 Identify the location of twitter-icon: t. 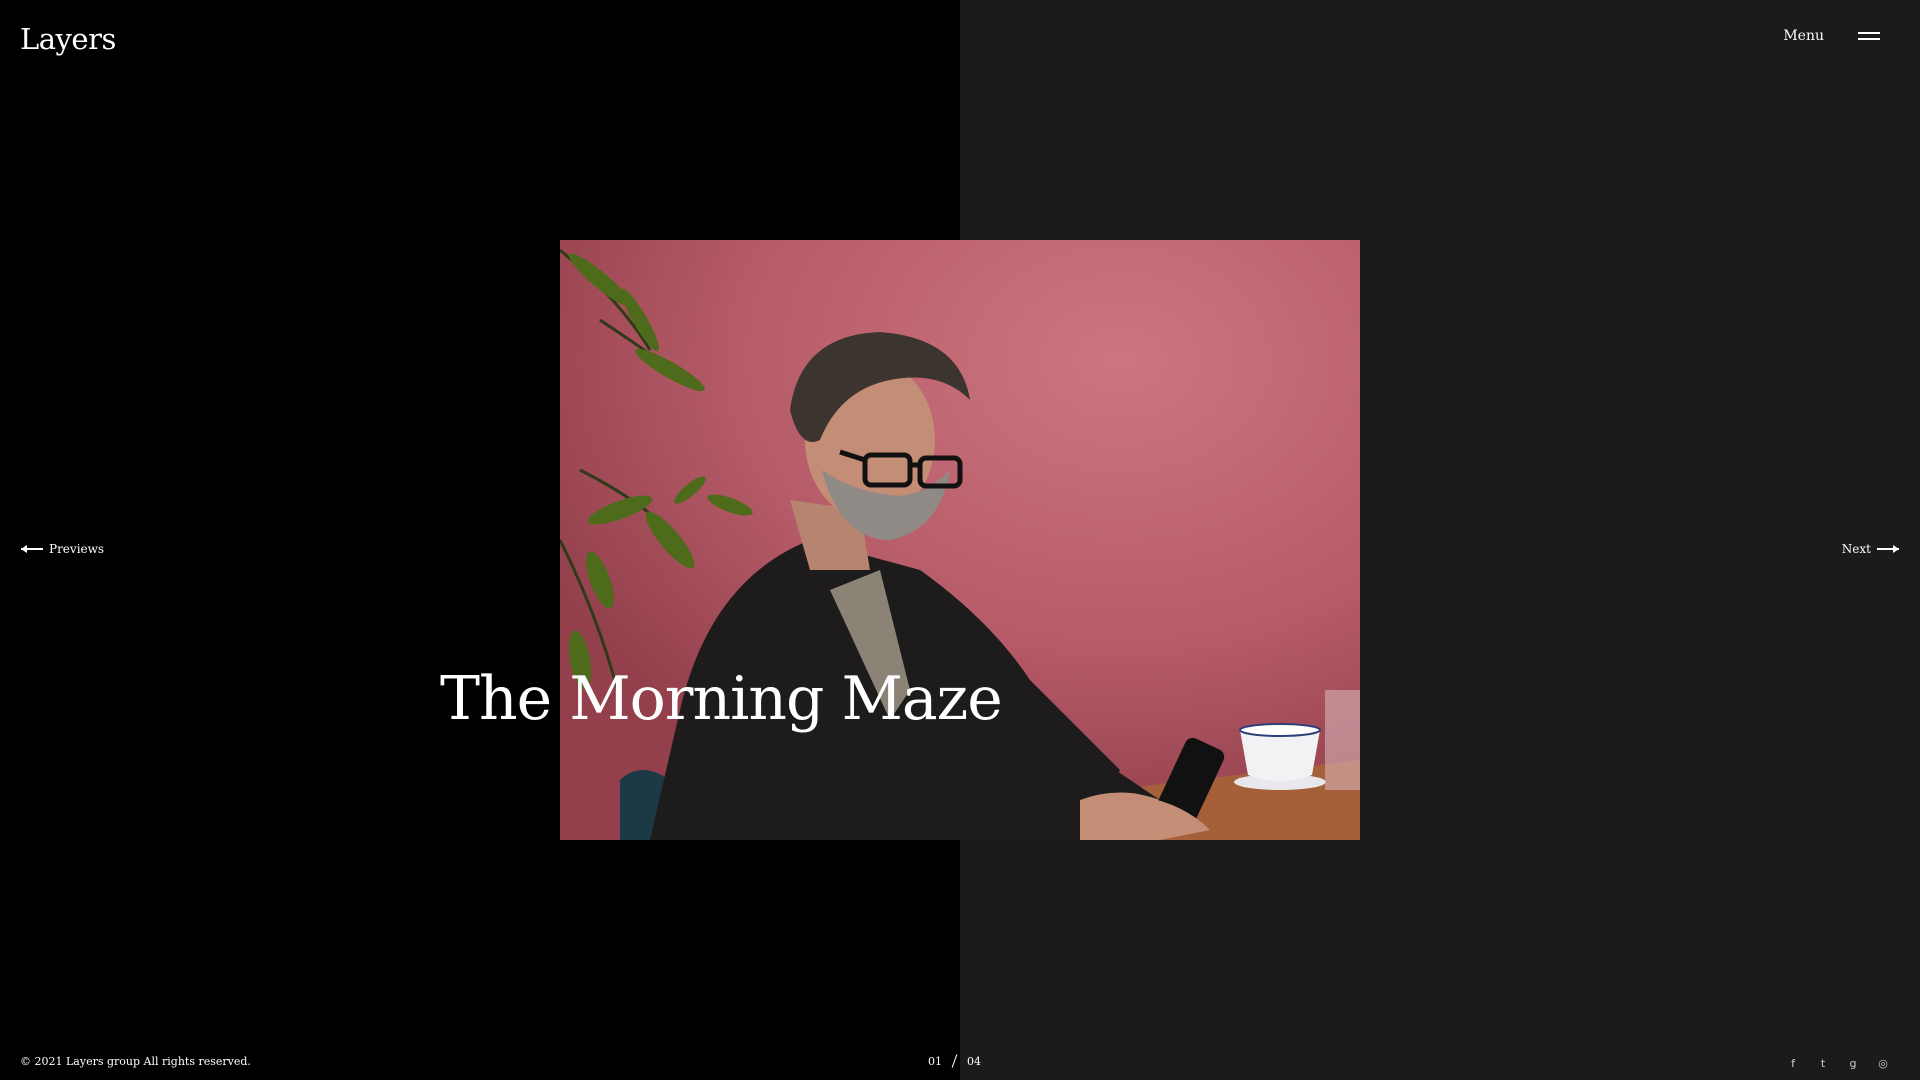
(1823, 1063).